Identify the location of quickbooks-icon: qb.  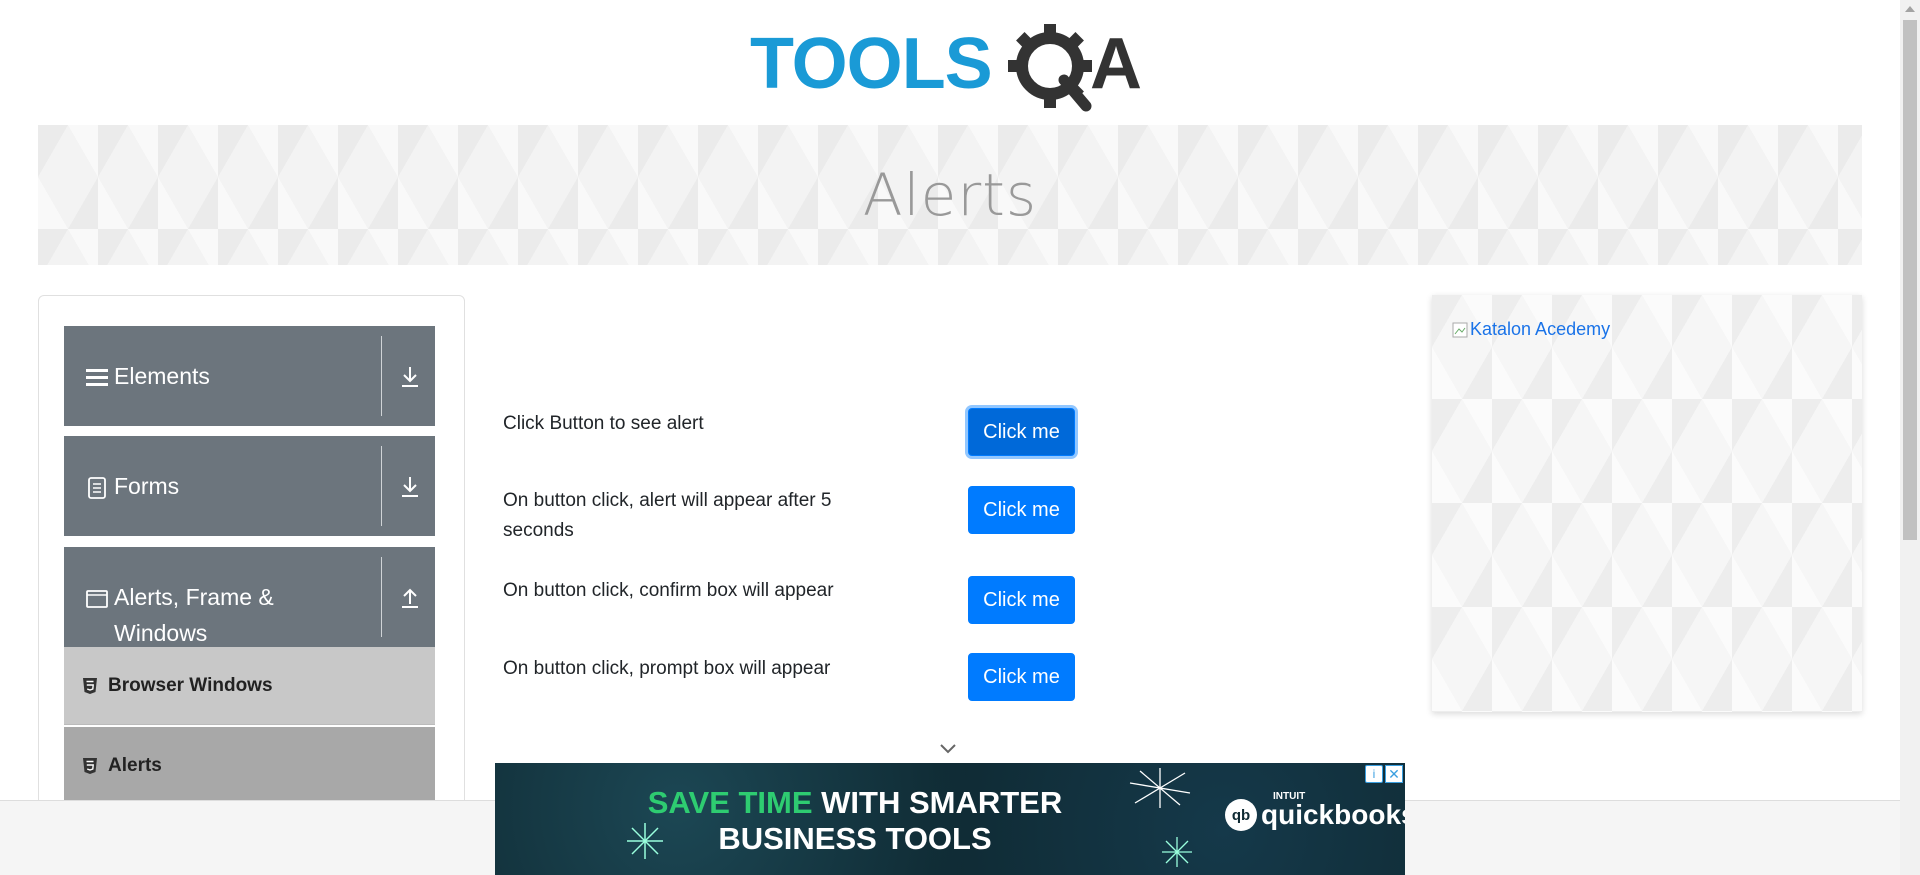
(1241, 815).